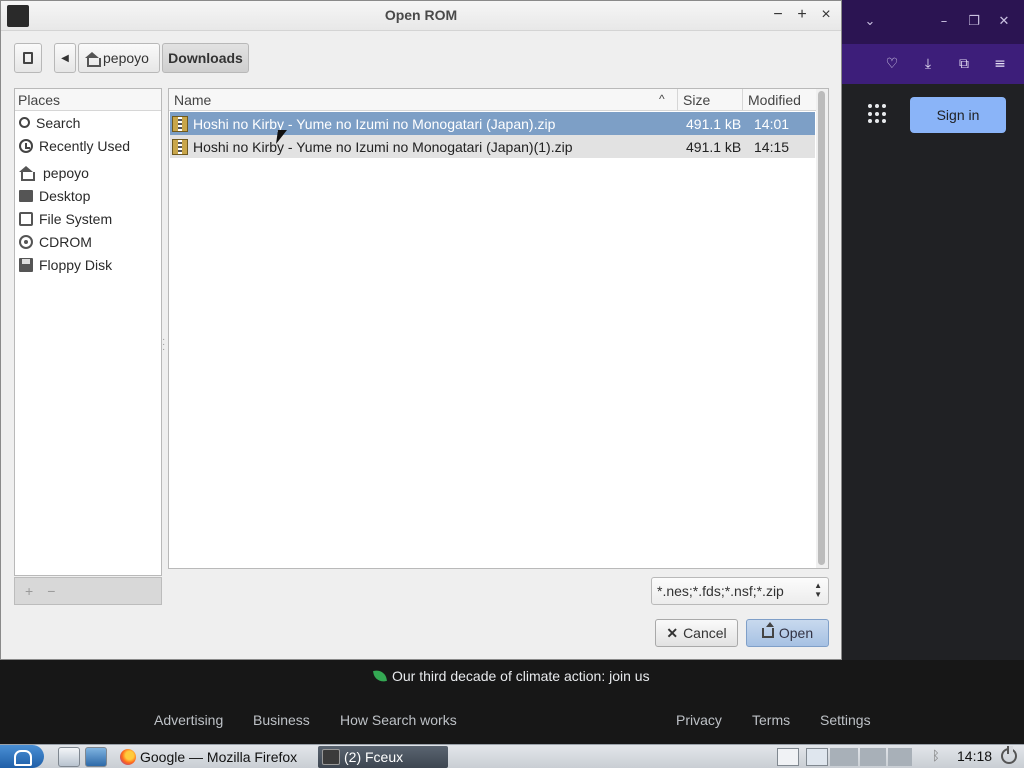 The width and height of the screenshot is (1024, 768). I want to click on left-arrow-icon: ◀, so click(65, 58).